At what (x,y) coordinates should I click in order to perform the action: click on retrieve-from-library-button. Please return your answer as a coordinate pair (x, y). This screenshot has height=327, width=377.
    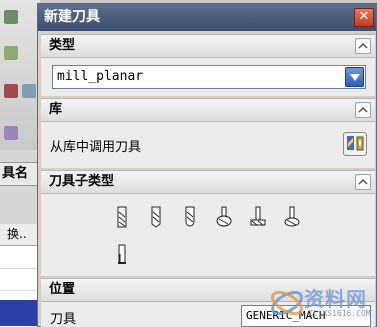
    Looking at the image, I should click on (355, 144).